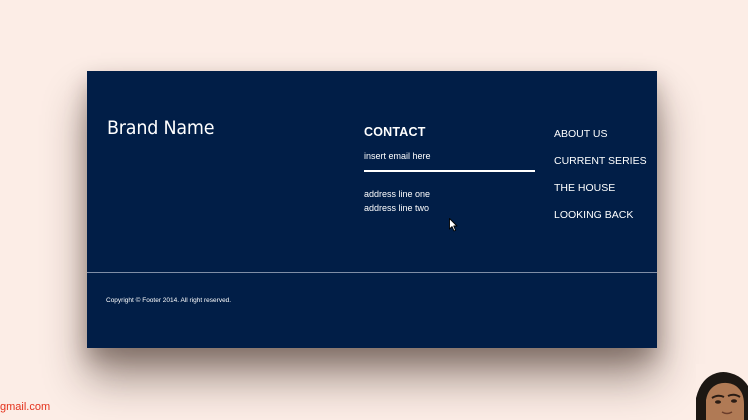  What do you see at coordinates (600, 169) in the screenshot?
I see `nav-link-current-series: CURRENT SERIES` at bounding box center [600, 169].